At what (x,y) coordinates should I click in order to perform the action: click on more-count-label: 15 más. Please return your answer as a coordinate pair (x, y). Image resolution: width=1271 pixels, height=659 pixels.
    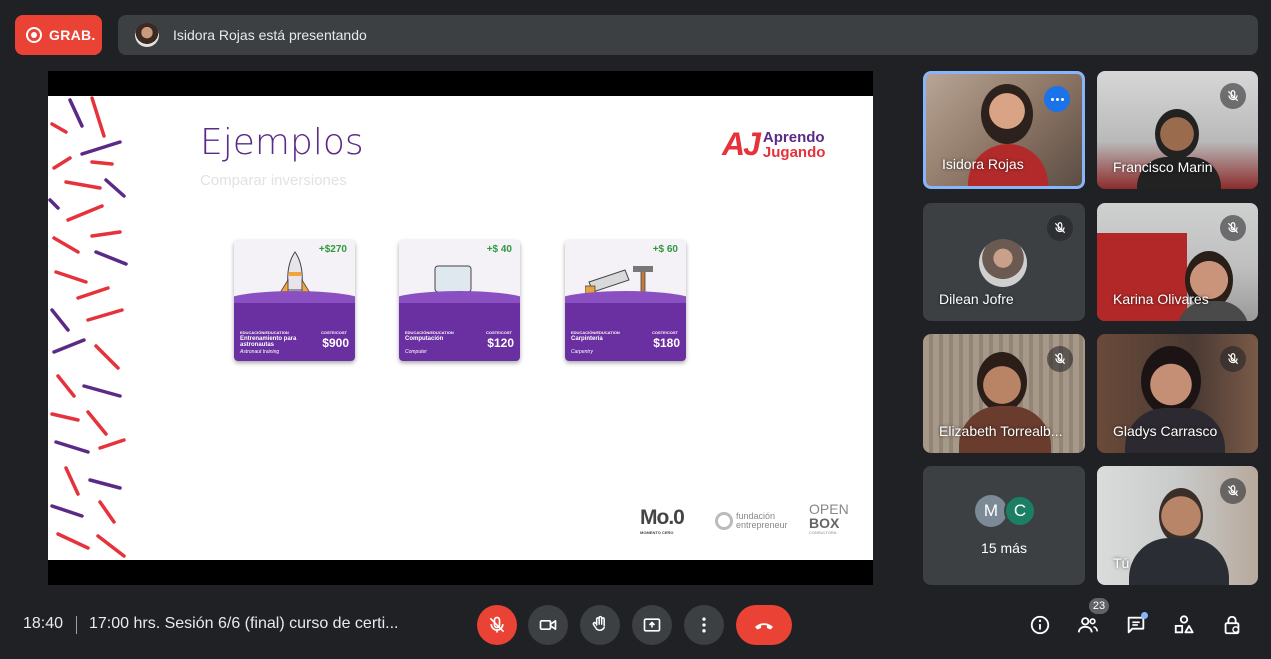
    Looking at the image, I should click on (1004, 548).